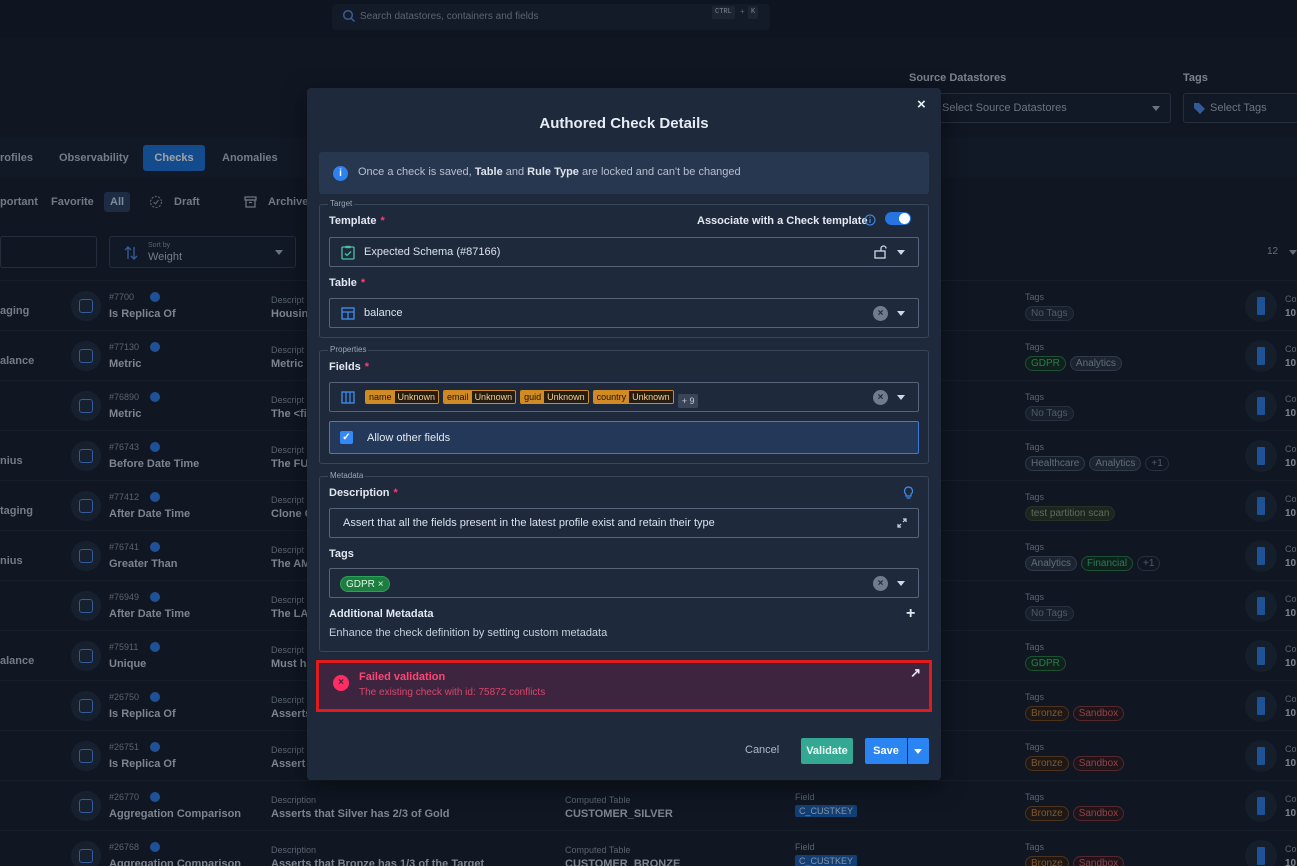  What do you see at coordinates (915, 673) in the screenshot?
I see `open-external-icon: ↗` at bounding box center [915, 673].